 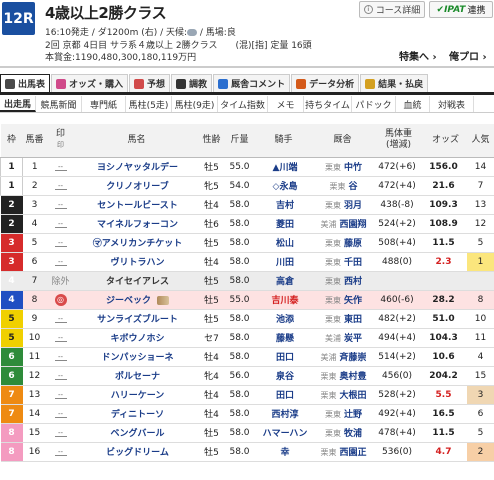 What do you see at coordinates (445, 414) in the screenshot?
I see `odds-cell: 16.5` at bounding box center [445, 414].